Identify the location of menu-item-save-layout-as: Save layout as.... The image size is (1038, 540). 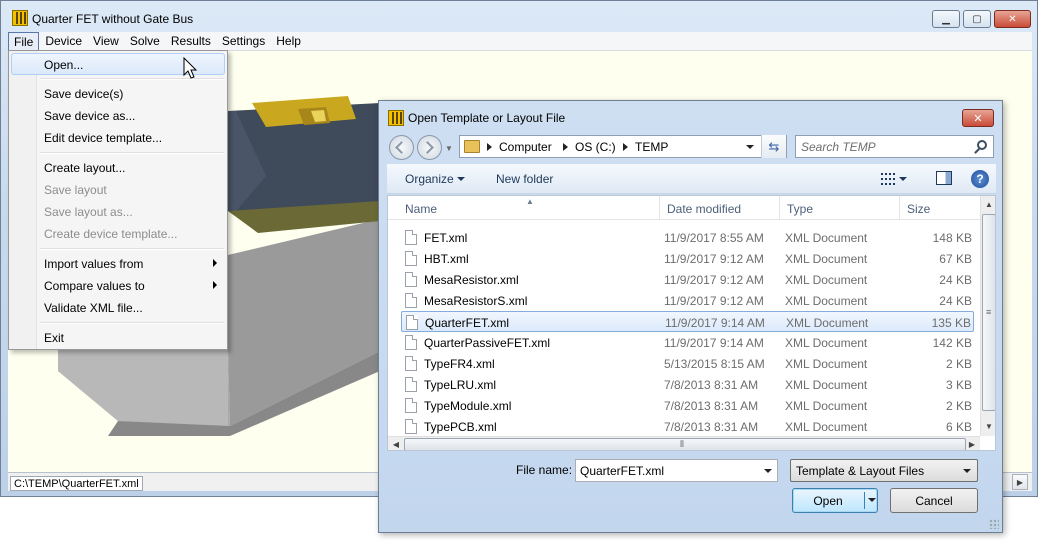
(88, 212).